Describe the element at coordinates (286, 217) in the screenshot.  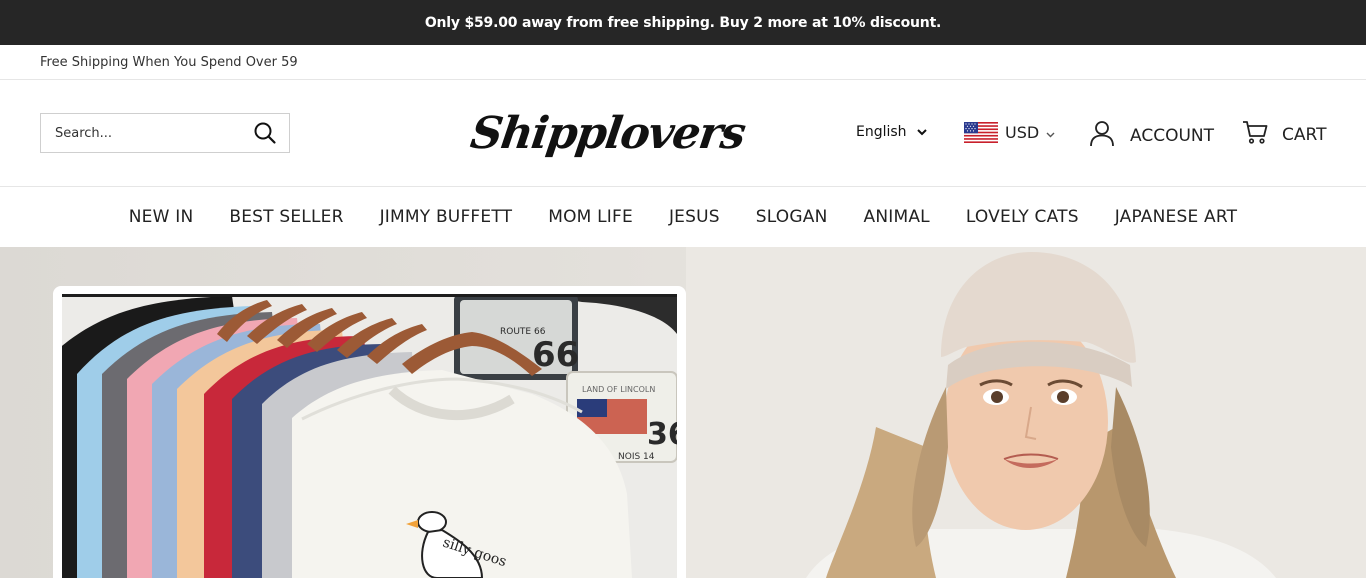
I see `nav-item-best-seller: BEST SELLER` at that location.